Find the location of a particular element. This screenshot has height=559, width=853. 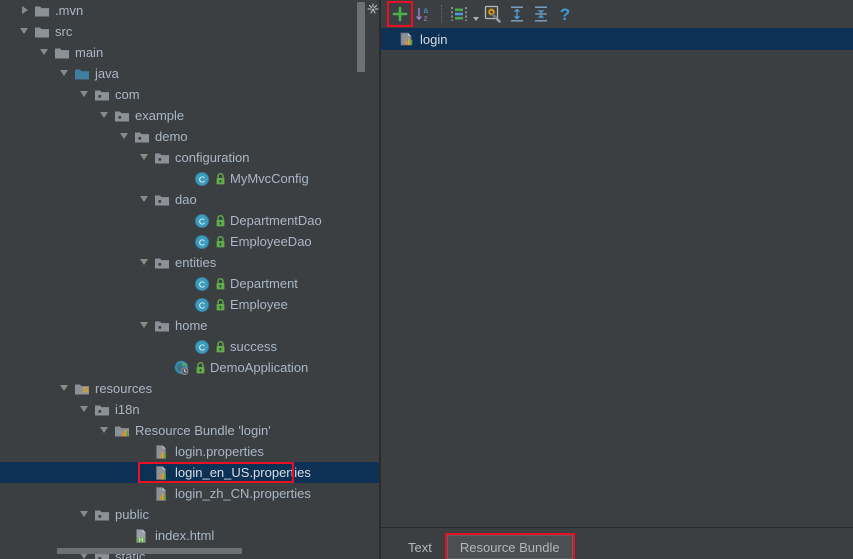

tree-item-configuration: configuration is located at coordinates (190, 157).